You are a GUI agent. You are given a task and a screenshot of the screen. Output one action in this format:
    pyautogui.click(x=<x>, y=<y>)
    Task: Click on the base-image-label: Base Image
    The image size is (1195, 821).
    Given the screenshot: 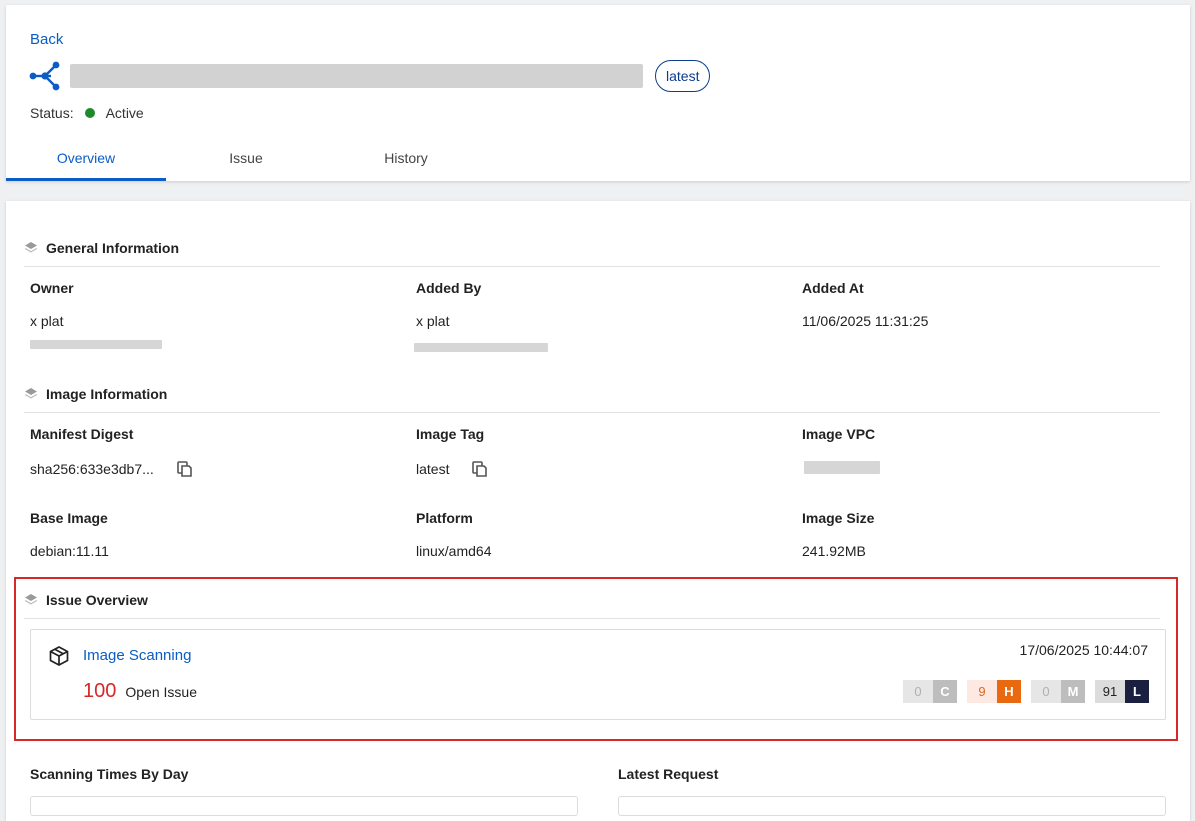 What is the action you would take?
    pyautogui.click(x=69, y=518)
    